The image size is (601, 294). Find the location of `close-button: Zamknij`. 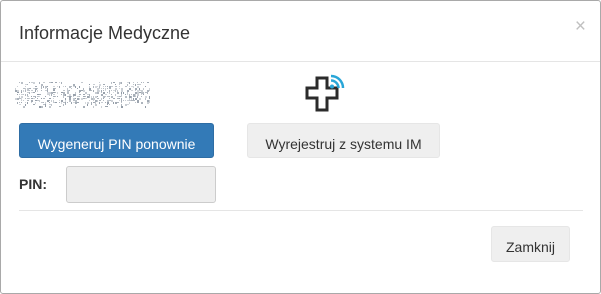

close-button: Zamknij is located at coordinates (530, 244).